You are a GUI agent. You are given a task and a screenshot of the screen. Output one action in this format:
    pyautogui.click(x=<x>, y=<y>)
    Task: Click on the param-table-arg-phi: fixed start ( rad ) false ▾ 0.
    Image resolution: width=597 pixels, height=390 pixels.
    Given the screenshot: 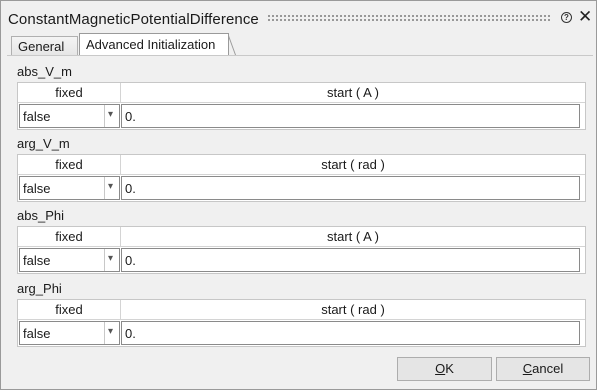 What is the action you would take?
    pyautogui.click(x=301, y=323)
    